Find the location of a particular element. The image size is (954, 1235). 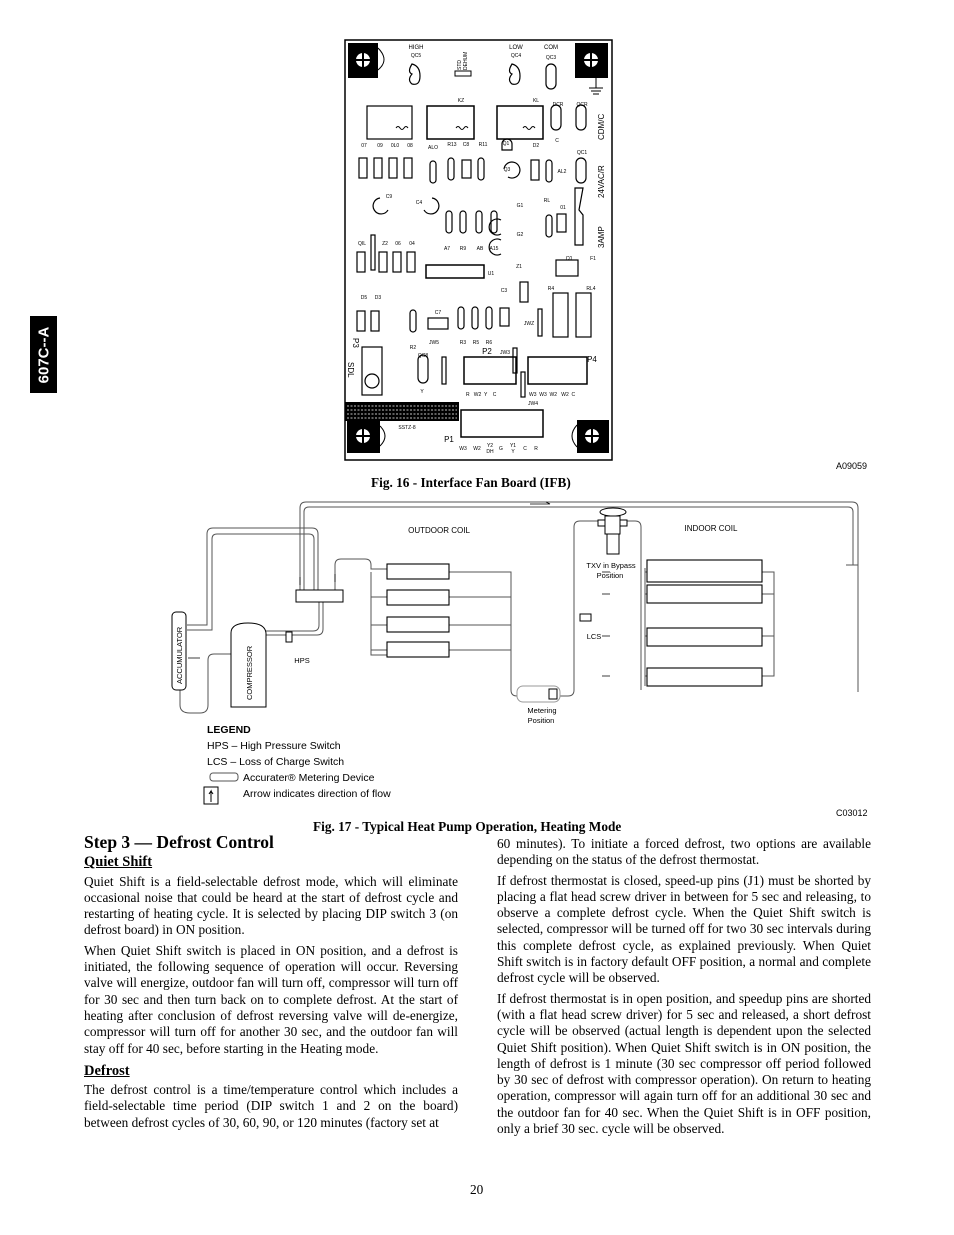

txv-icon is located at coordinates (612, 531).